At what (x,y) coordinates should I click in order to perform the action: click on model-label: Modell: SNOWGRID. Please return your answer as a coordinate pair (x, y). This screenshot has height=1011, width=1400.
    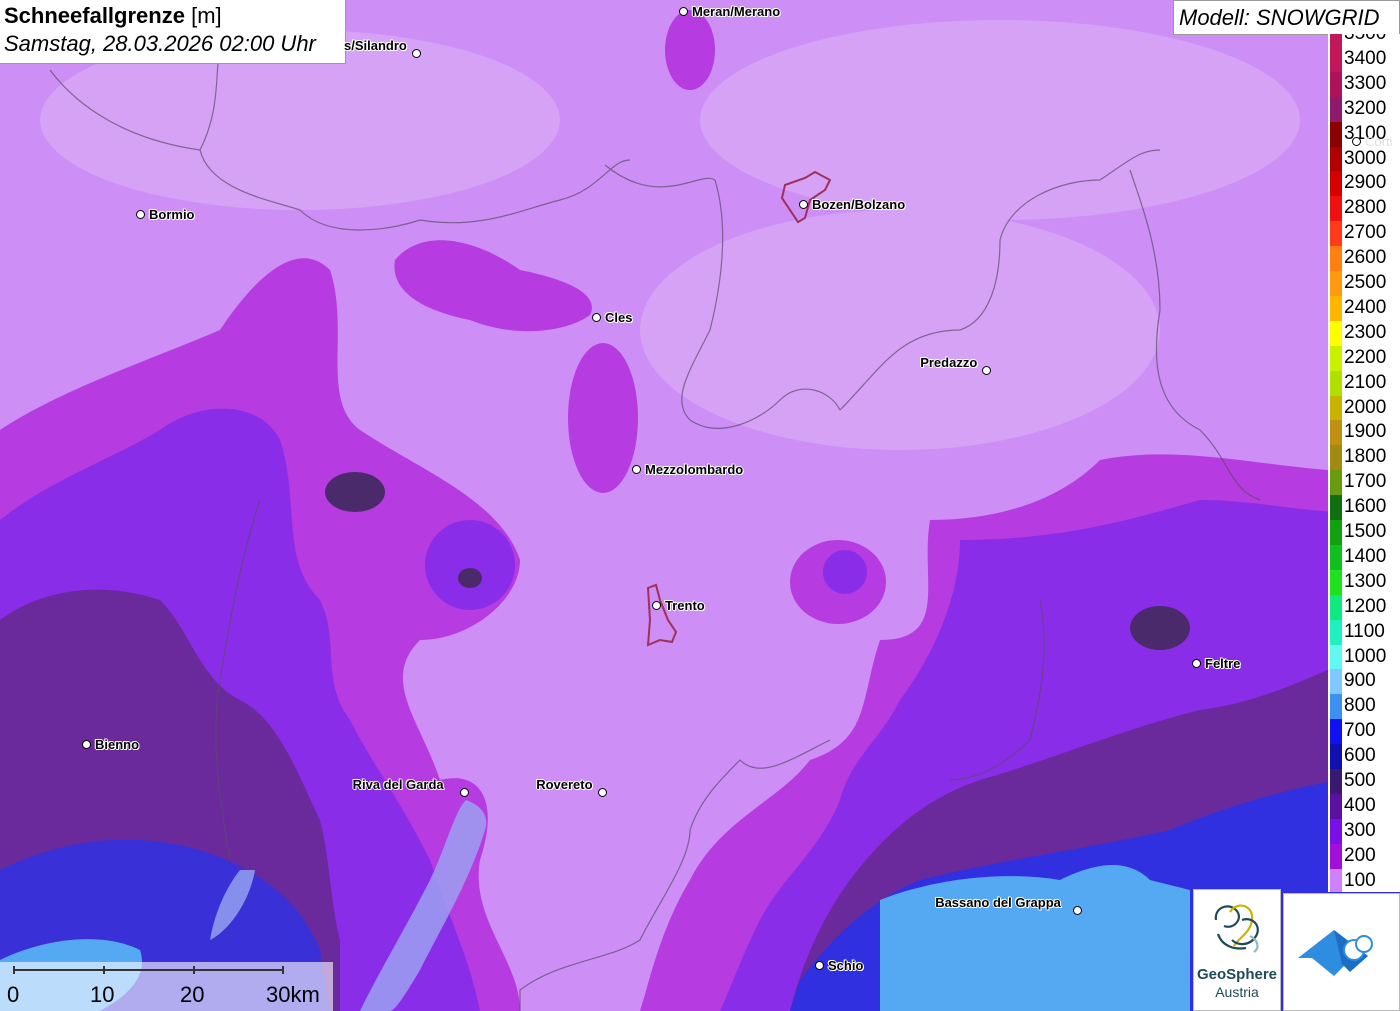
    Looking at the image, I should click on (1286, 17).